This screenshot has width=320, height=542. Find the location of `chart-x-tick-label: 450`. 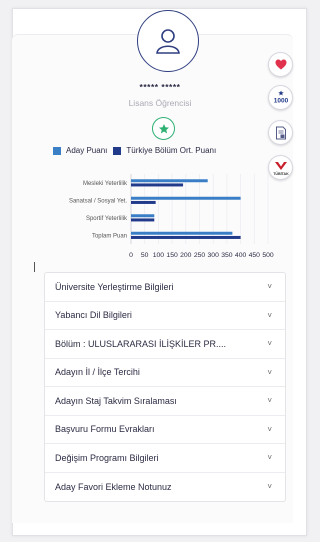

chart-x-tick-label: 450 is located at coordinates (255, 255).